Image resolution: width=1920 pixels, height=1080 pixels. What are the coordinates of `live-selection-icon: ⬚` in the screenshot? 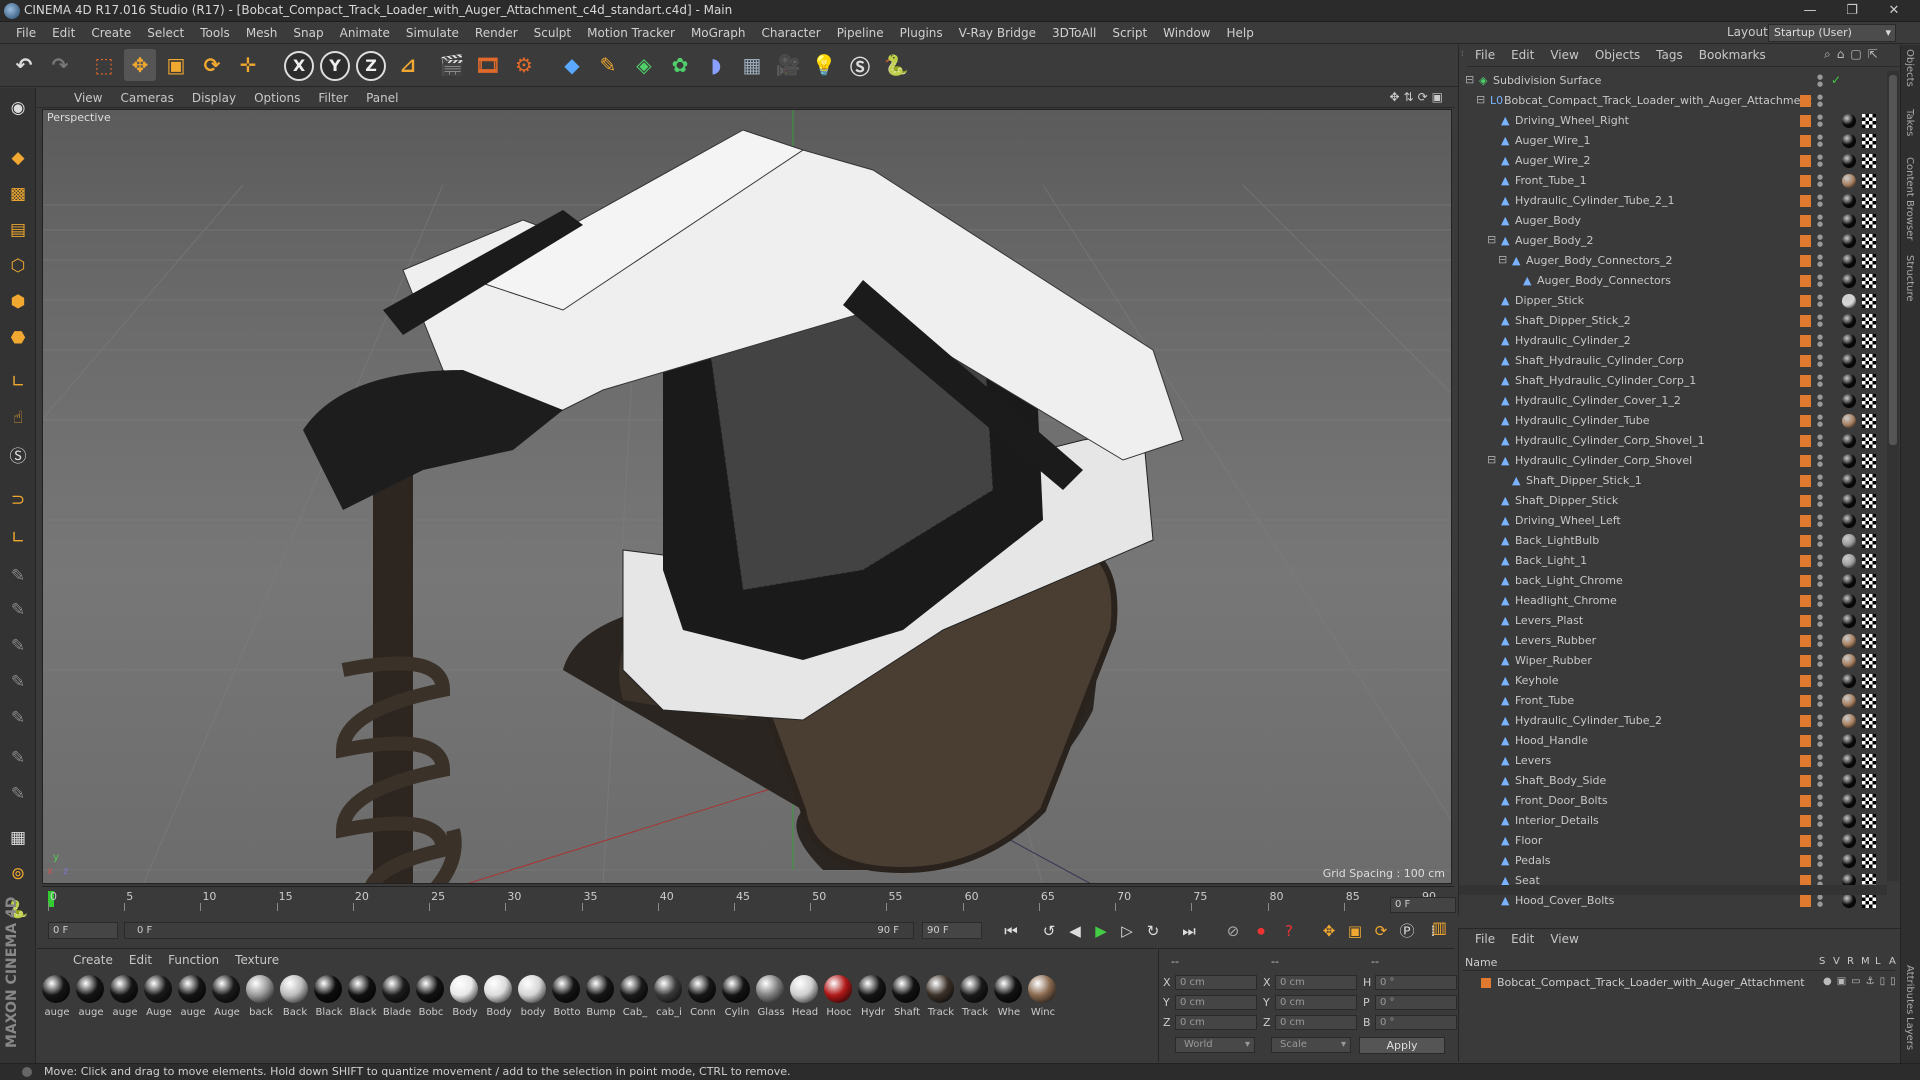 It's located at (104, 65).